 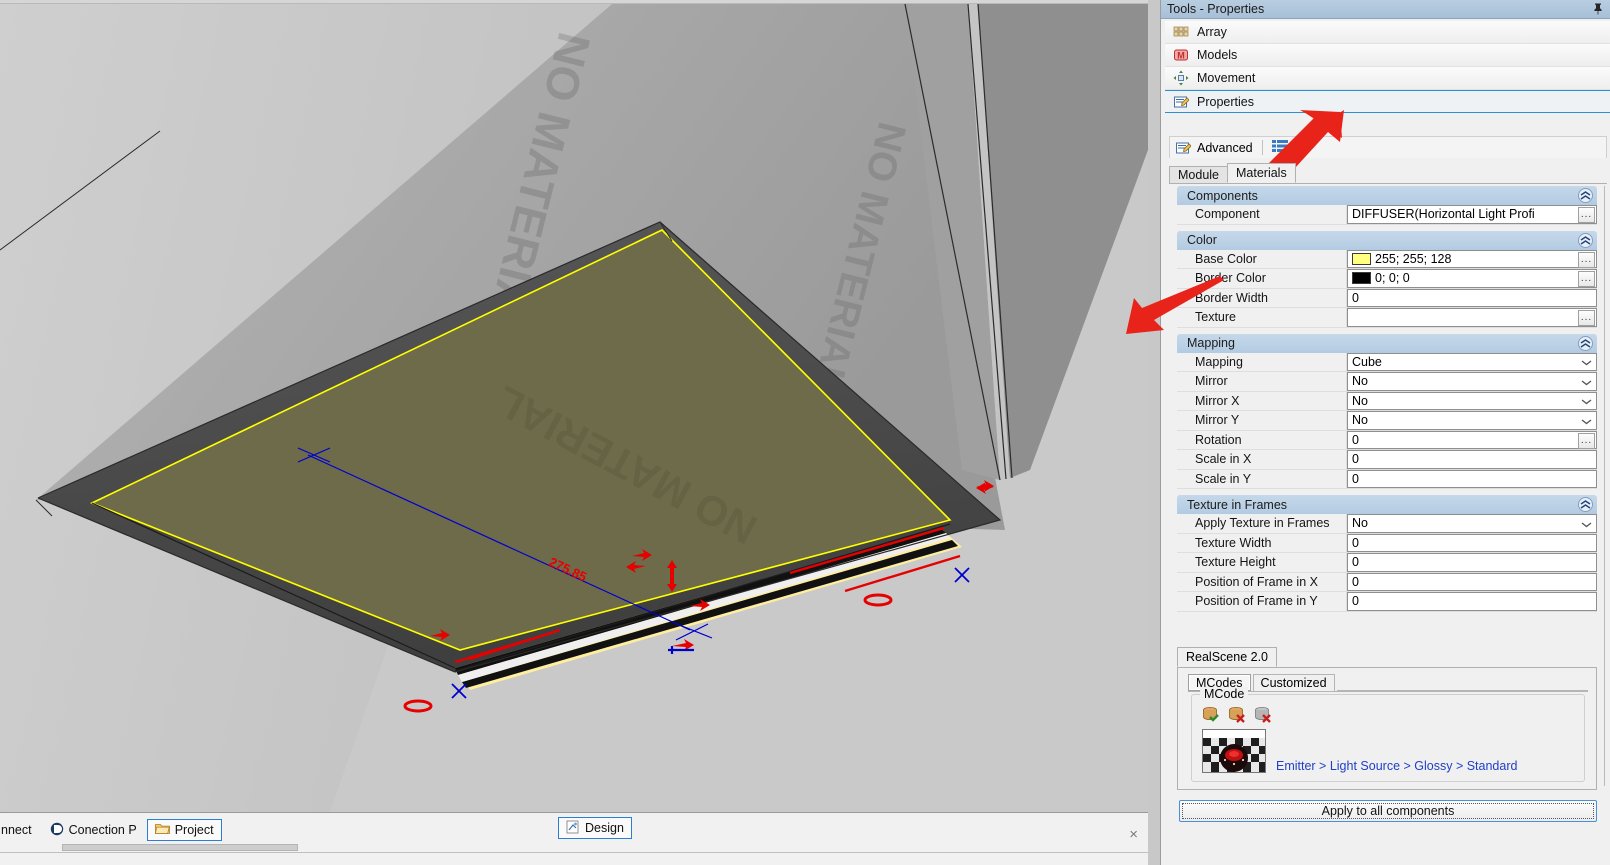 I want to click on tab-module: Module, so click(x=1198, y=174).